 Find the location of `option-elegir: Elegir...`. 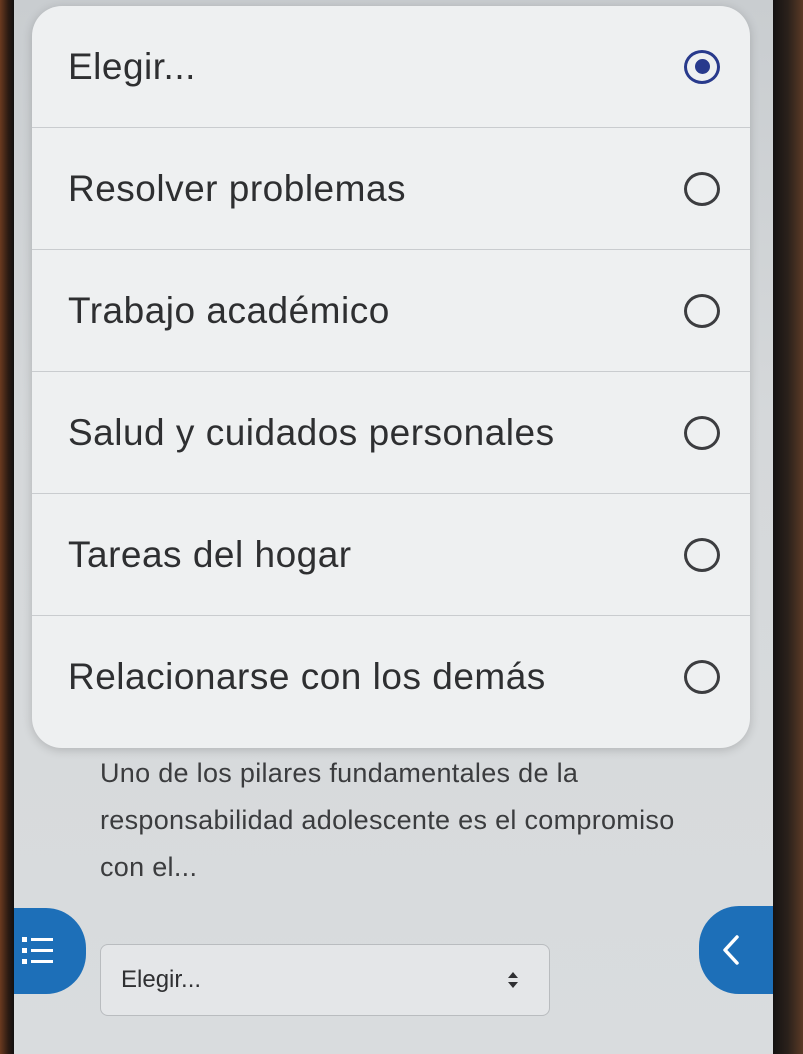

option-elegir: Elegir... is located at coordinates (391, 67).